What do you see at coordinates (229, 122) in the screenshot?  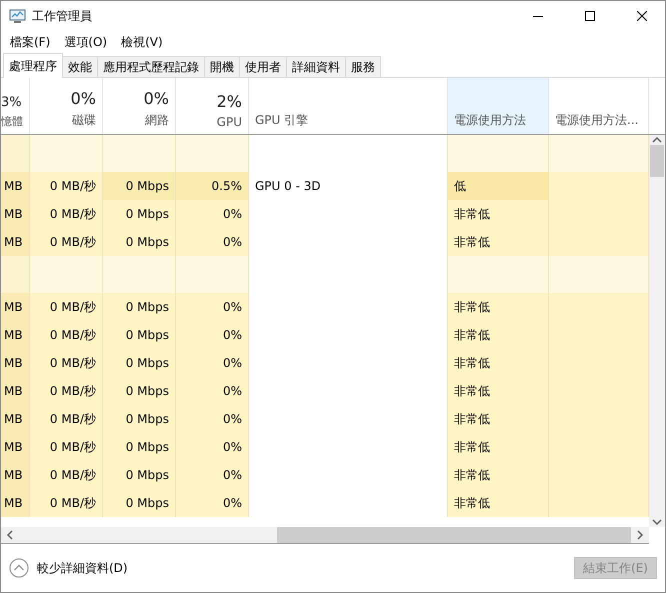 I see `column-label: GPU` at bounding box center [229, 122].